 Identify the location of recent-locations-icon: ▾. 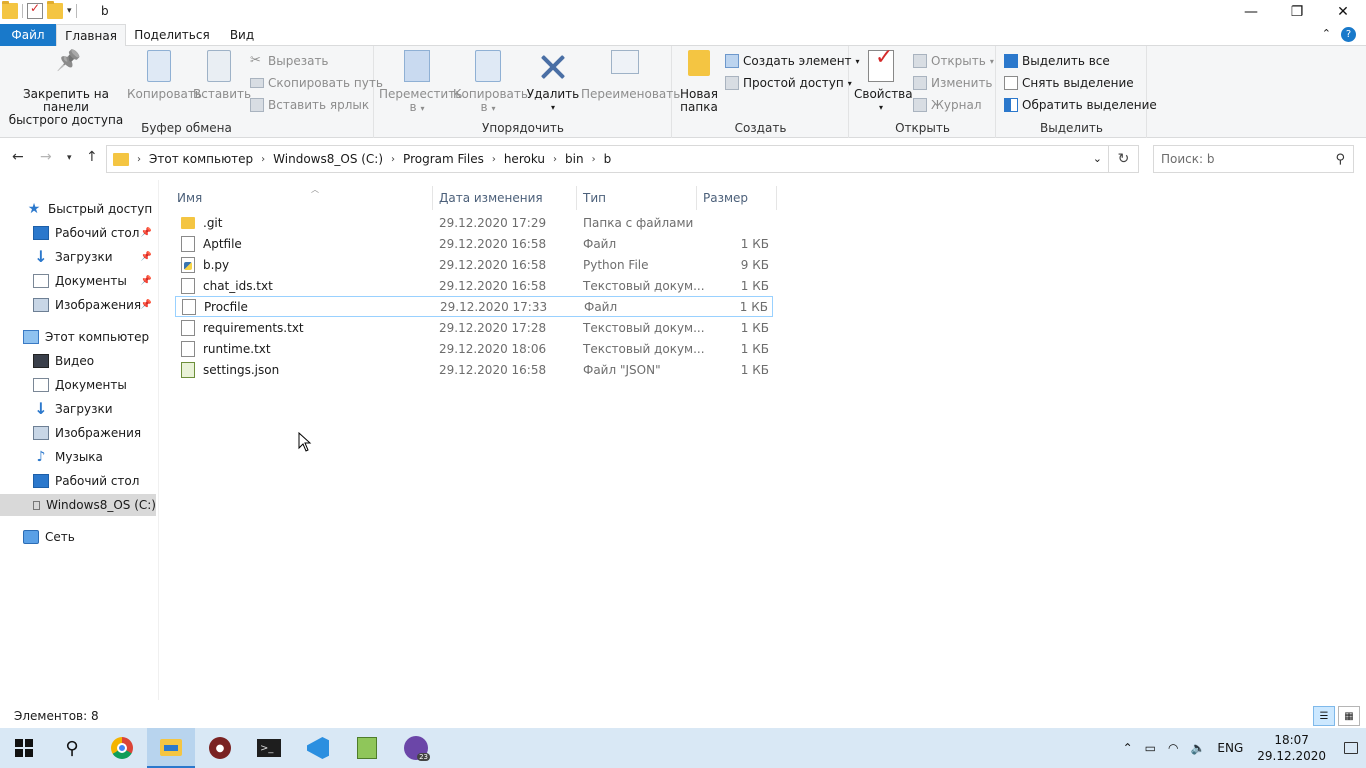
(69, 158).